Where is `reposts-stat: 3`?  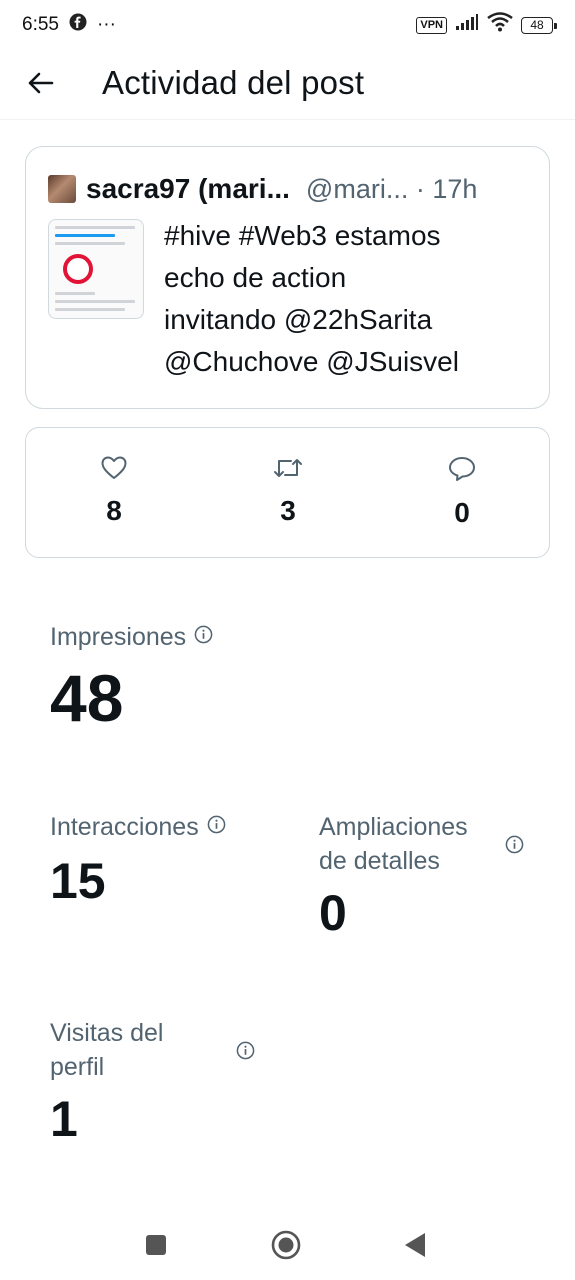 reposts-stat: 3 is located at coordinates (288, 491).